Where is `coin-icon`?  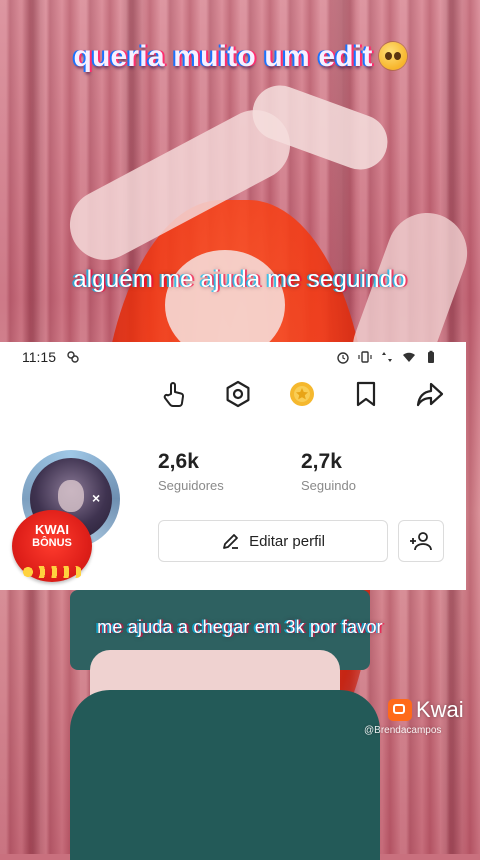 coin-icon is located at coordinates (302, 394).